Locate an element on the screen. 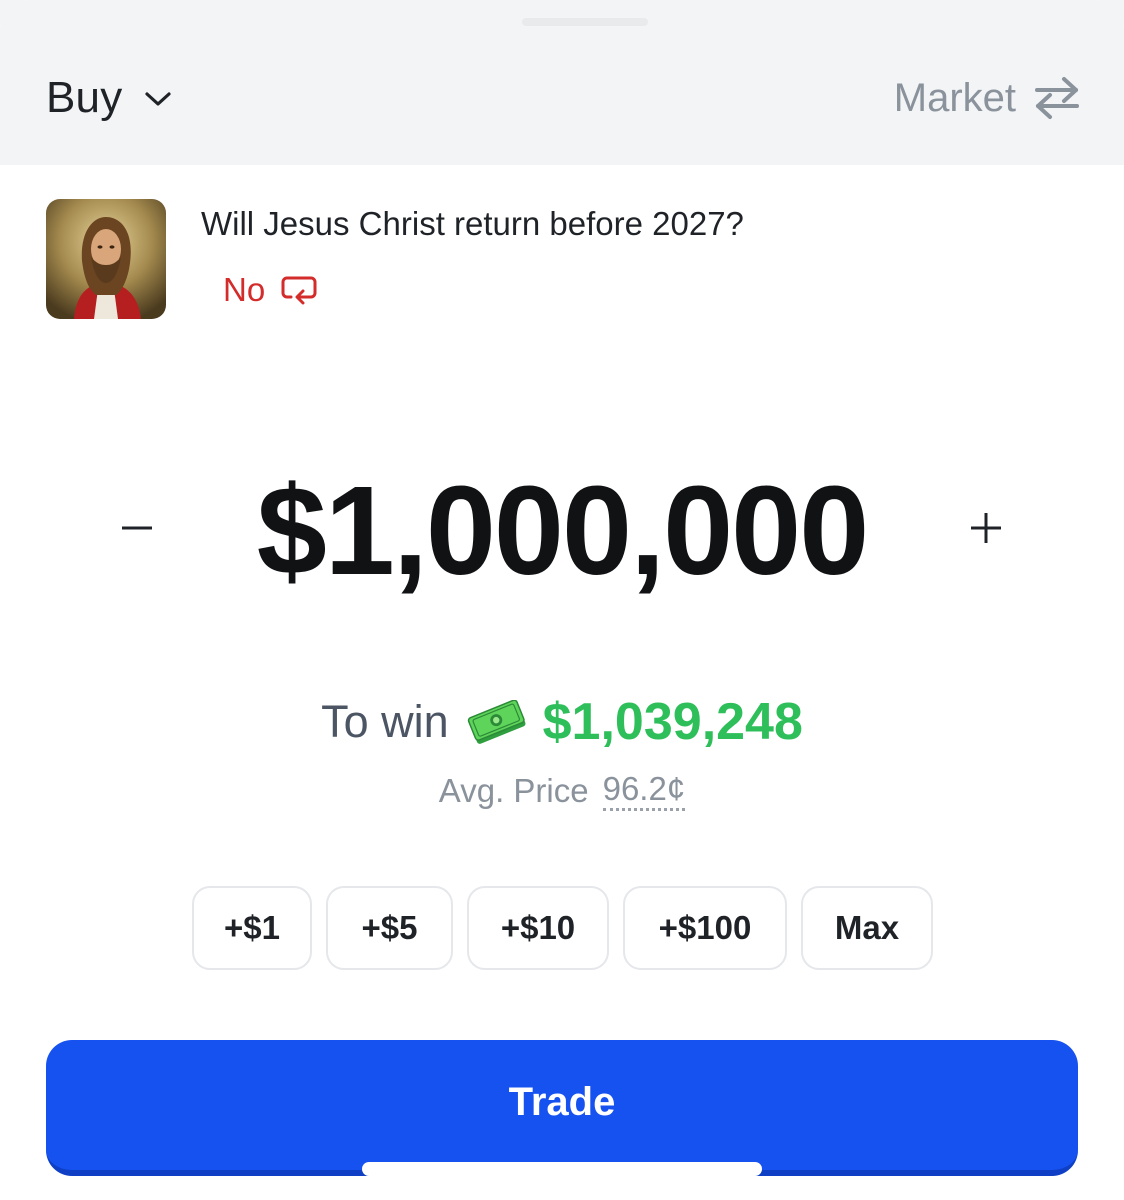  order-type-toggle: Market is located at coordinates (987, 98).